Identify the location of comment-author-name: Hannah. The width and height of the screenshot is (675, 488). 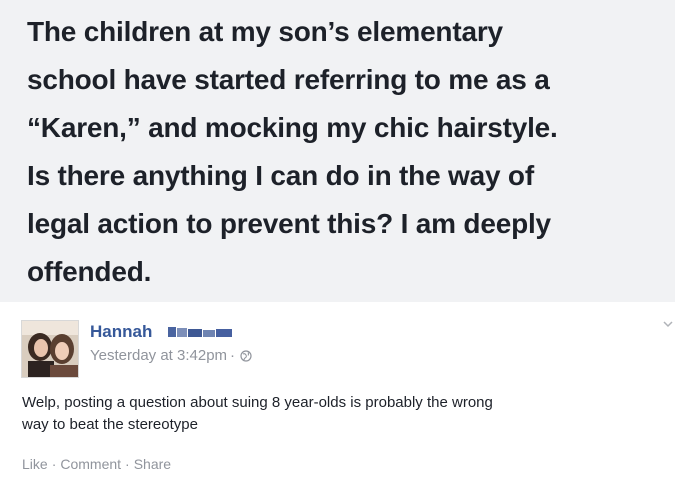
(121, 332).